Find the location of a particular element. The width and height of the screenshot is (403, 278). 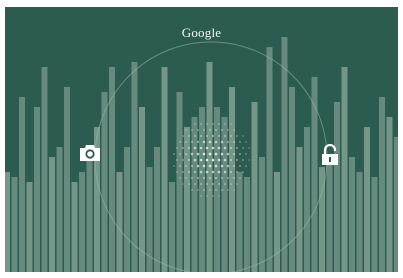

glowpad-handle is located at coordinates (211, 160).